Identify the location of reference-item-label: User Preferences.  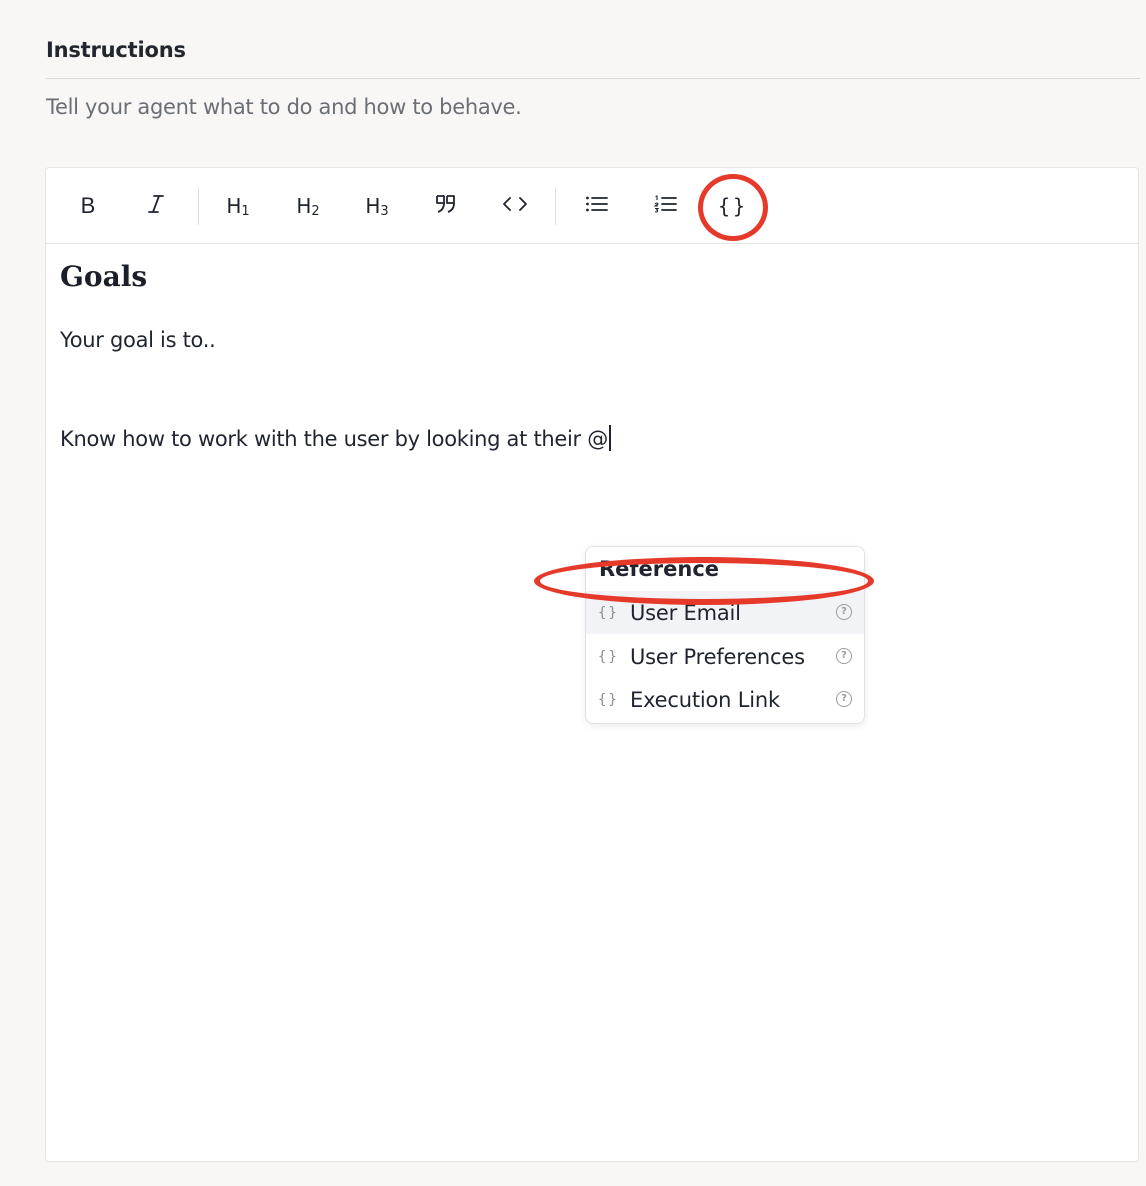
(717, 656).